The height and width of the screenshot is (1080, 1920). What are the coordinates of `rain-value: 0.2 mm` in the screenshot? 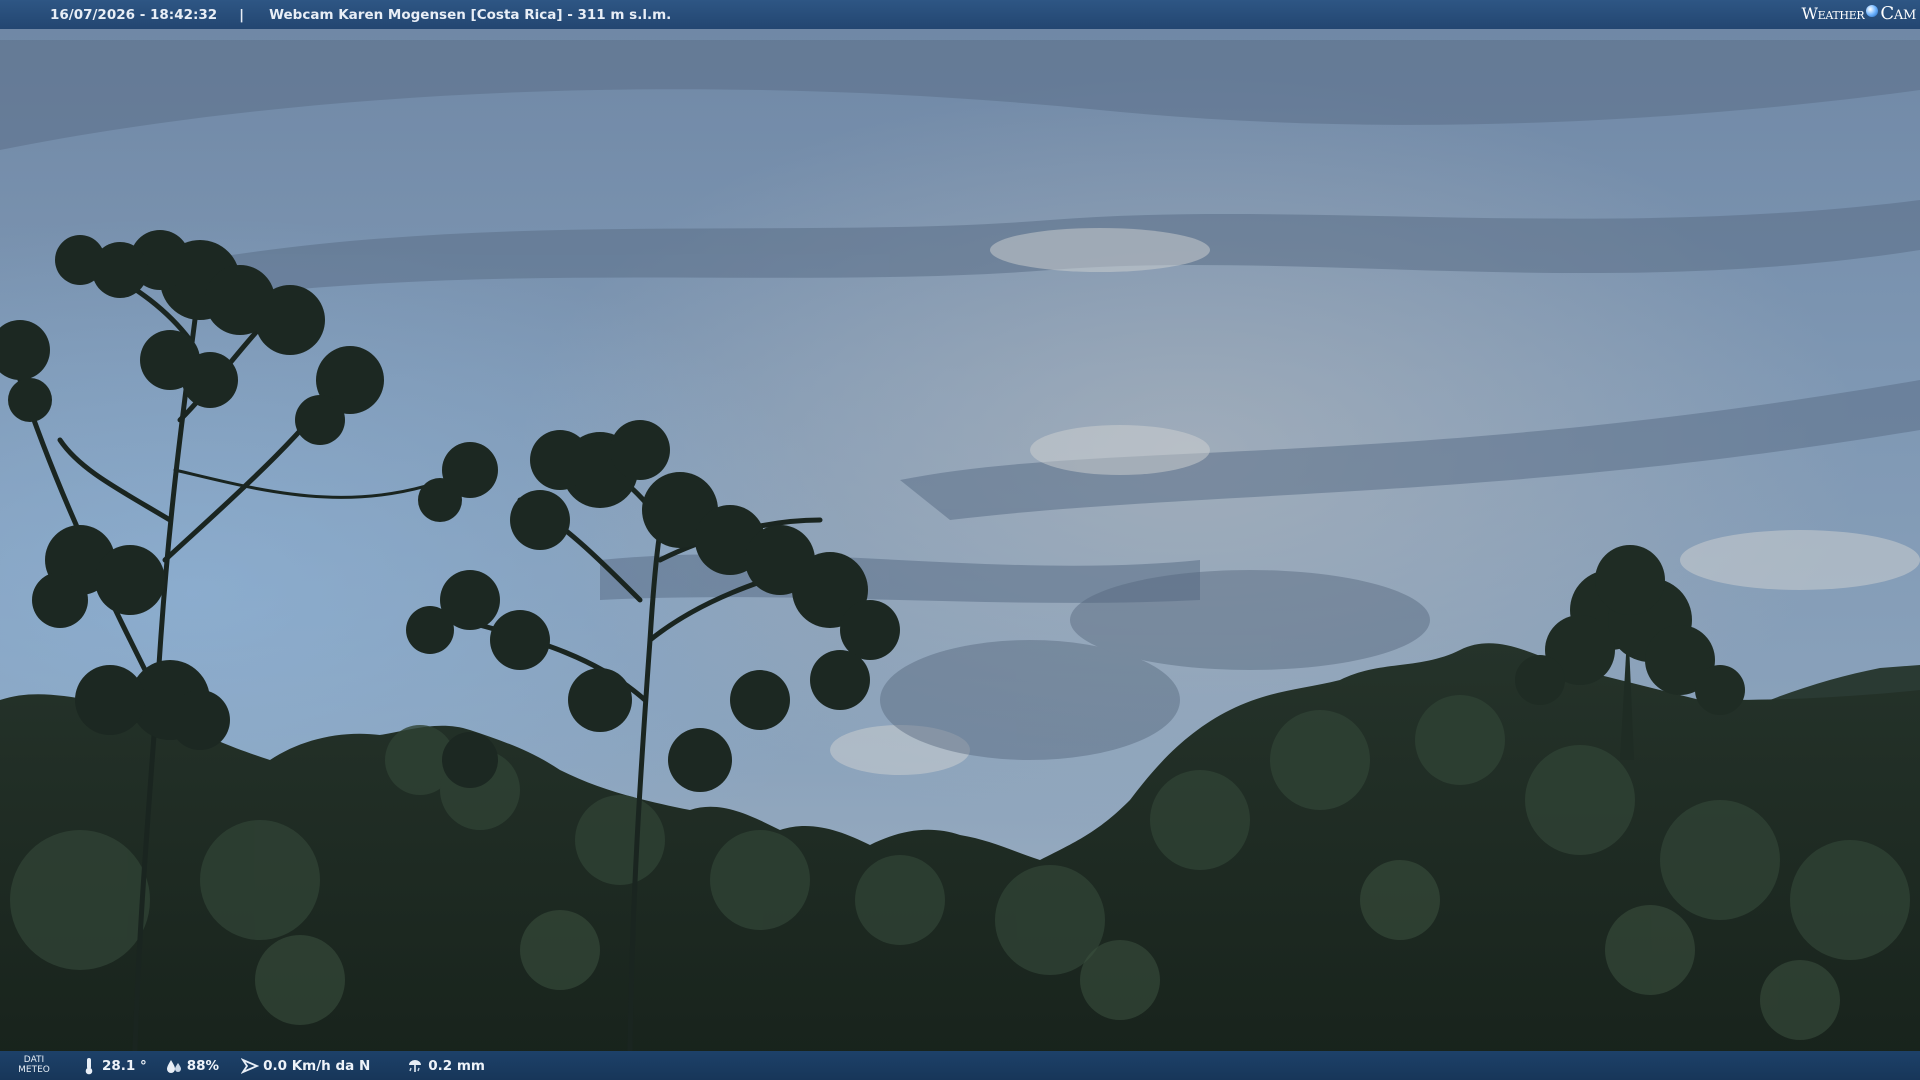 It's located at (456, 1065).